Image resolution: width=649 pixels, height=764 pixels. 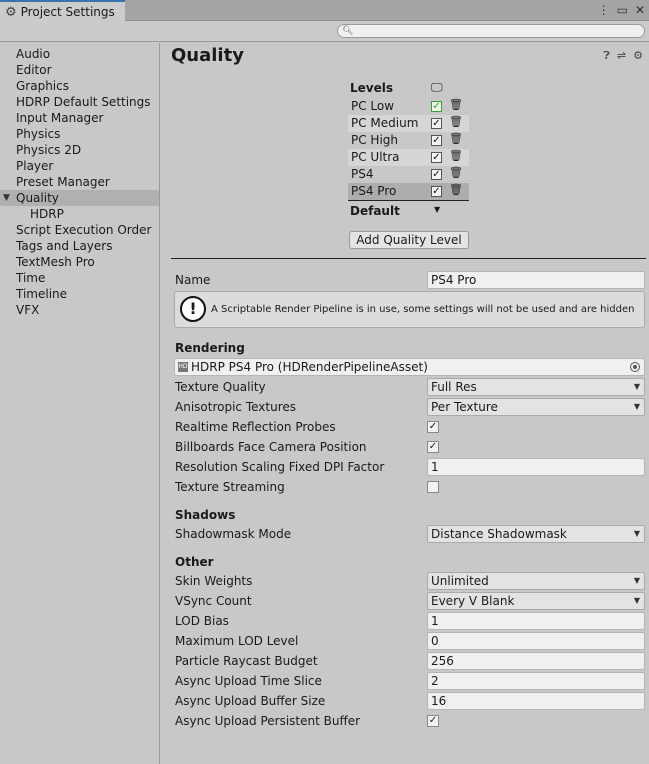 What do you see at coordinates (536, 534) in the screenshot?
I see `shadowmask-mode-dropdown: Distance Shadowmask ▼` at bounding box center [536, 534].